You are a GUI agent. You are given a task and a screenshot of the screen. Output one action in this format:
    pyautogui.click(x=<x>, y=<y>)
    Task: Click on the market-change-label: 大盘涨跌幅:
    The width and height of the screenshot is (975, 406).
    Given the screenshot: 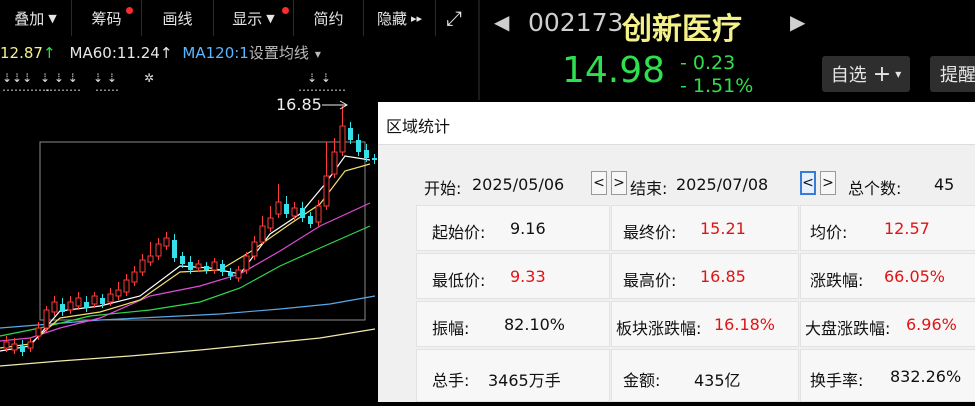 What is the action you would take?
    pyautogui.click(x=848, y=328)
    